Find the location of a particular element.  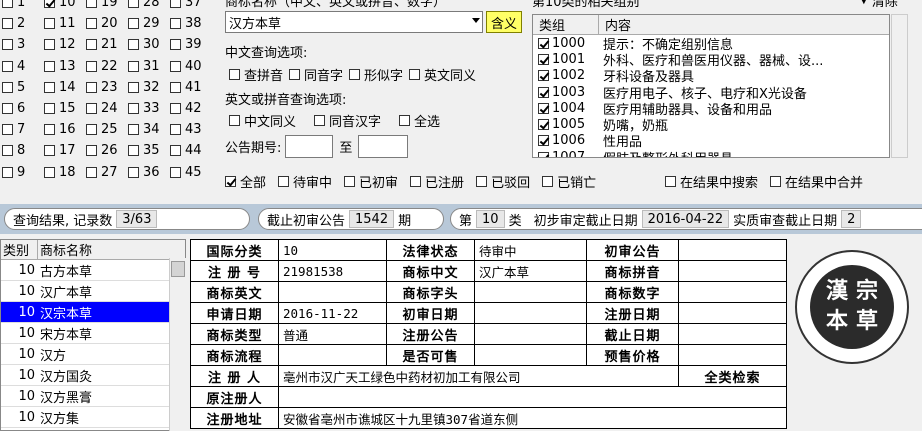

group-list-scrollbar is located at coordinates (899, 86).